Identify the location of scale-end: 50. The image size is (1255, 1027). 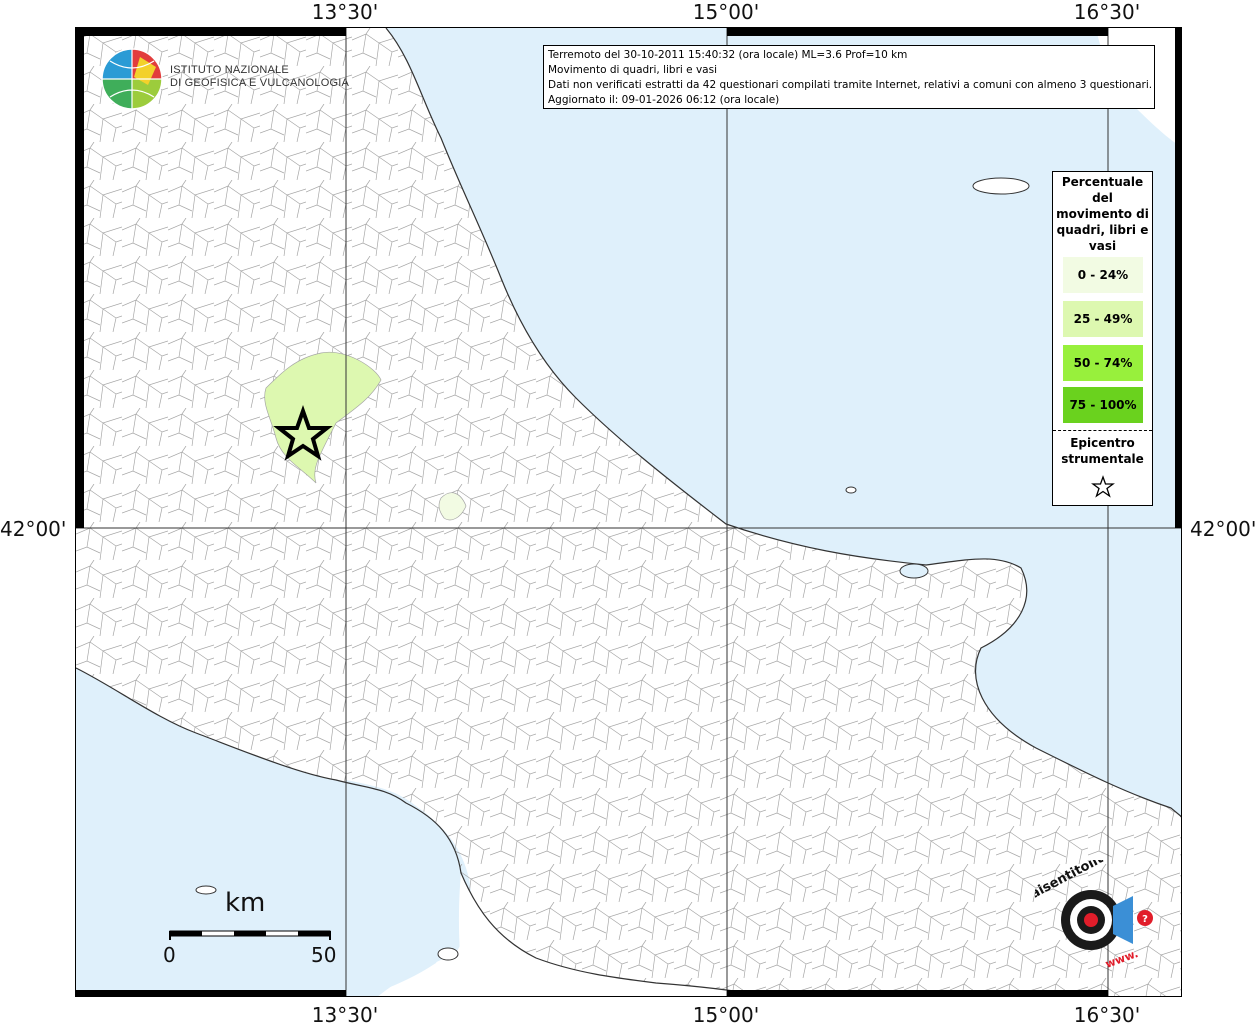
(324, 955).